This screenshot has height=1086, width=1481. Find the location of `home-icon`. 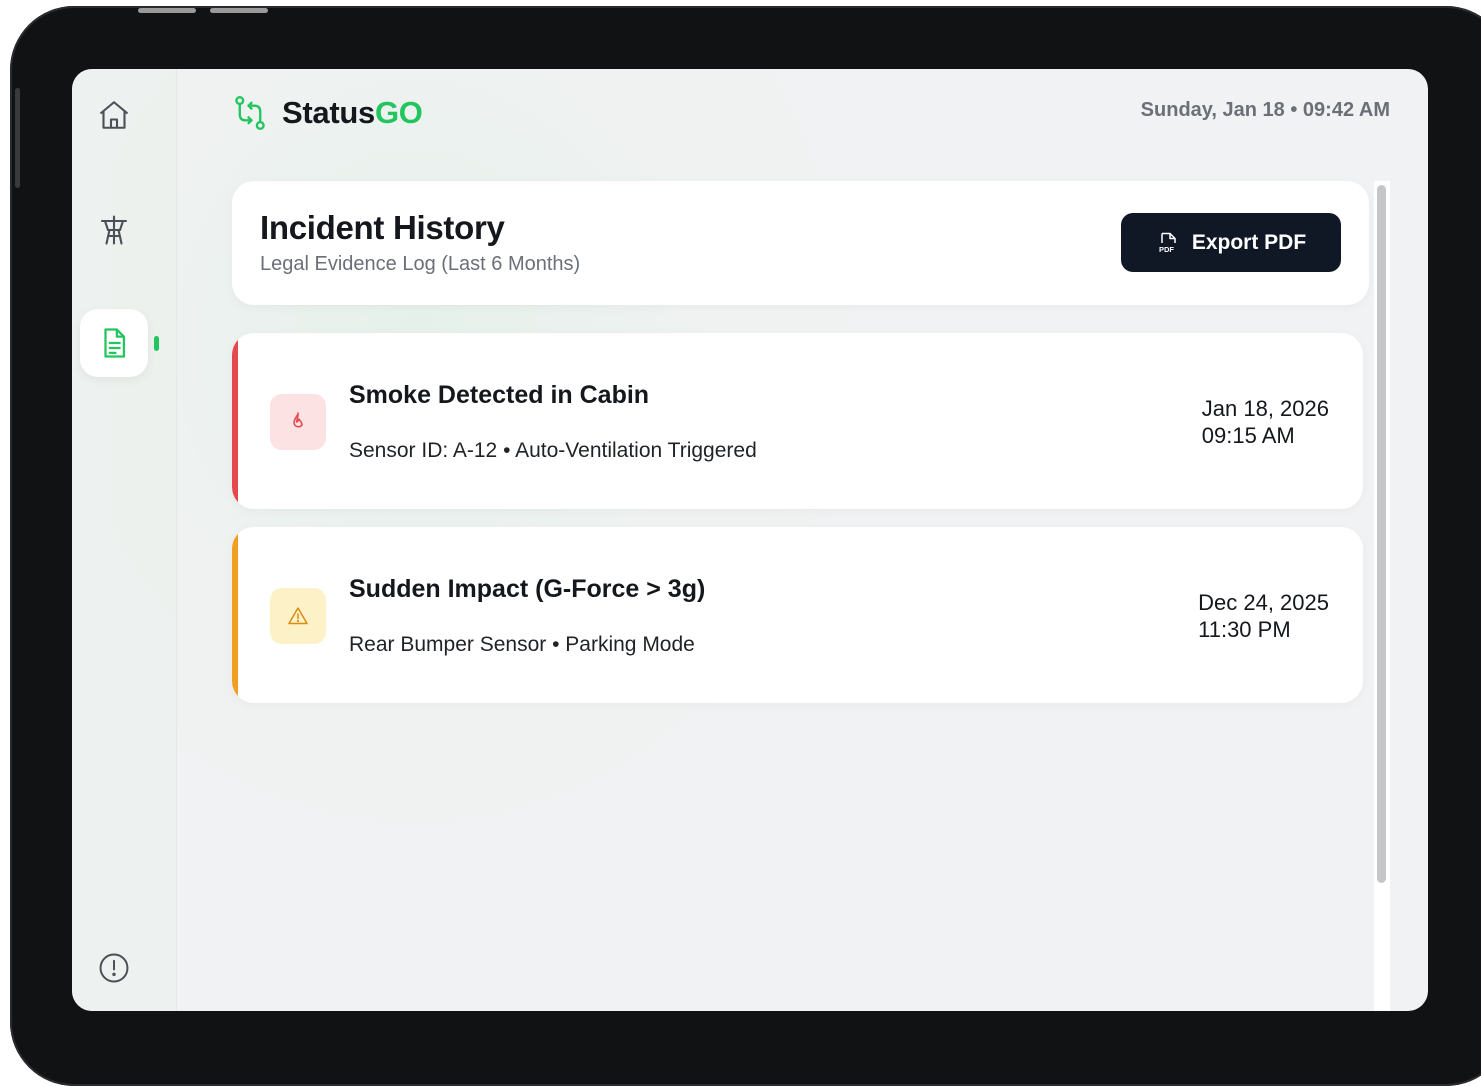

home-icon is located at coordinates (114, 115).